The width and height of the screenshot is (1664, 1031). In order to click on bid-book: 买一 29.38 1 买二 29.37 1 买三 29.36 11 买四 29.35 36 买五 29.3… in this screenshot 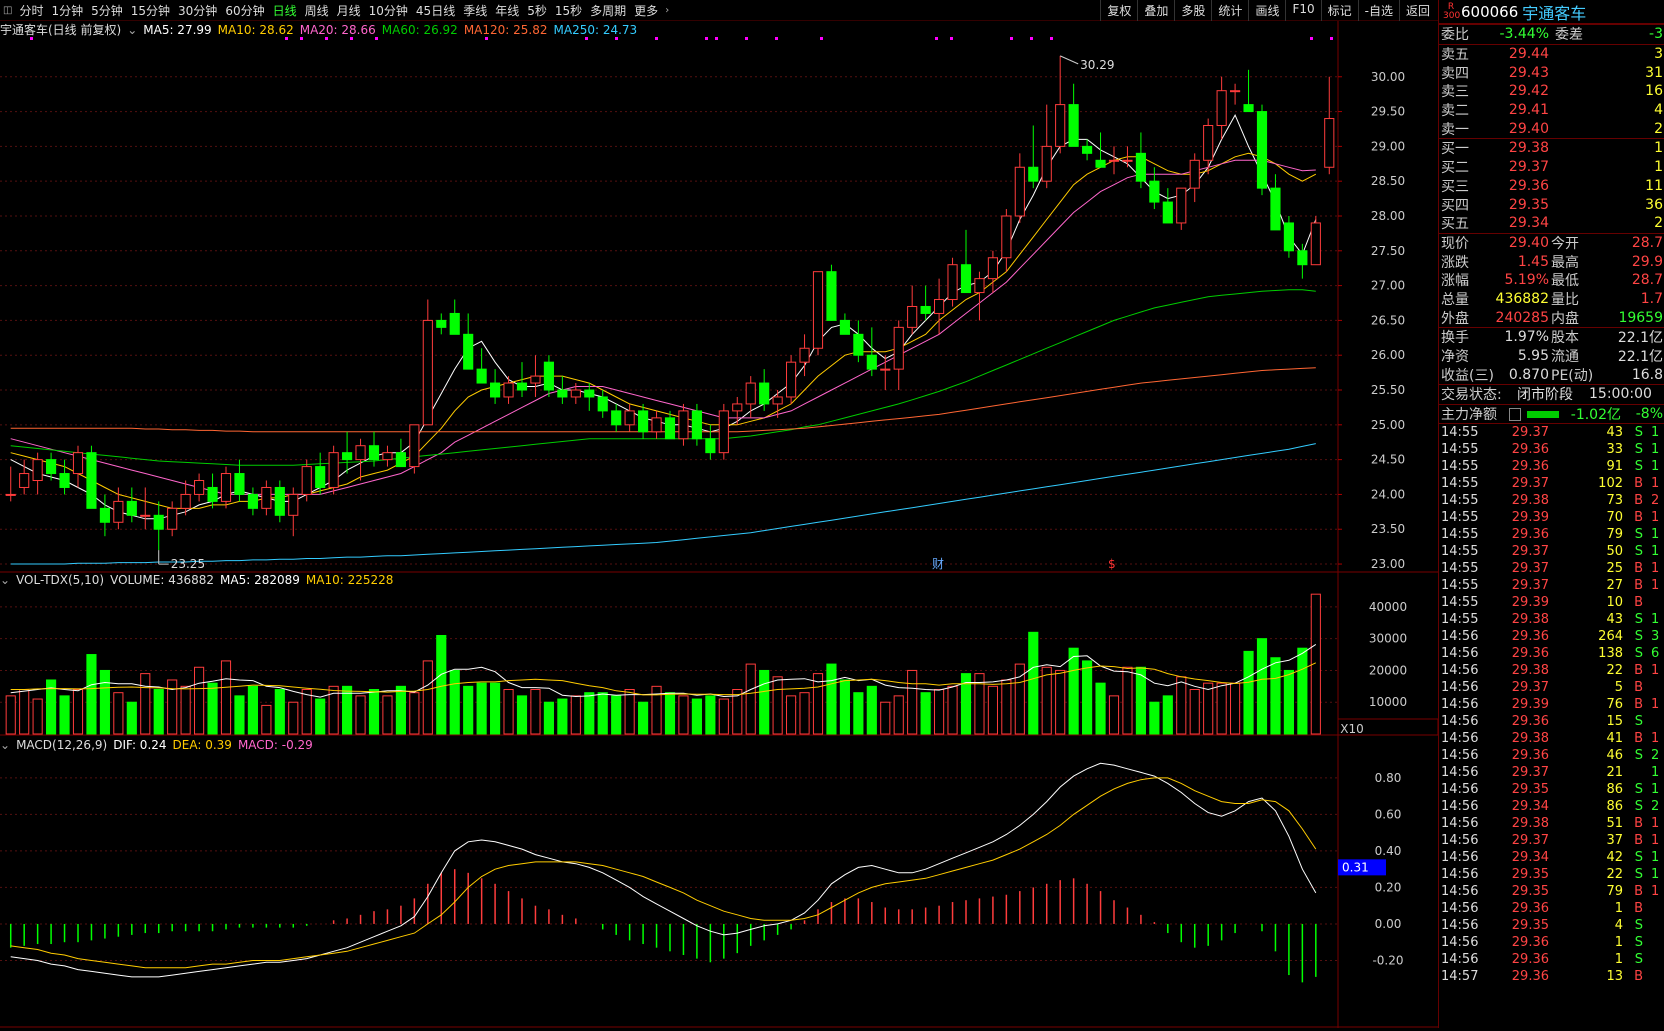, I will do `click(1551, 185)`.